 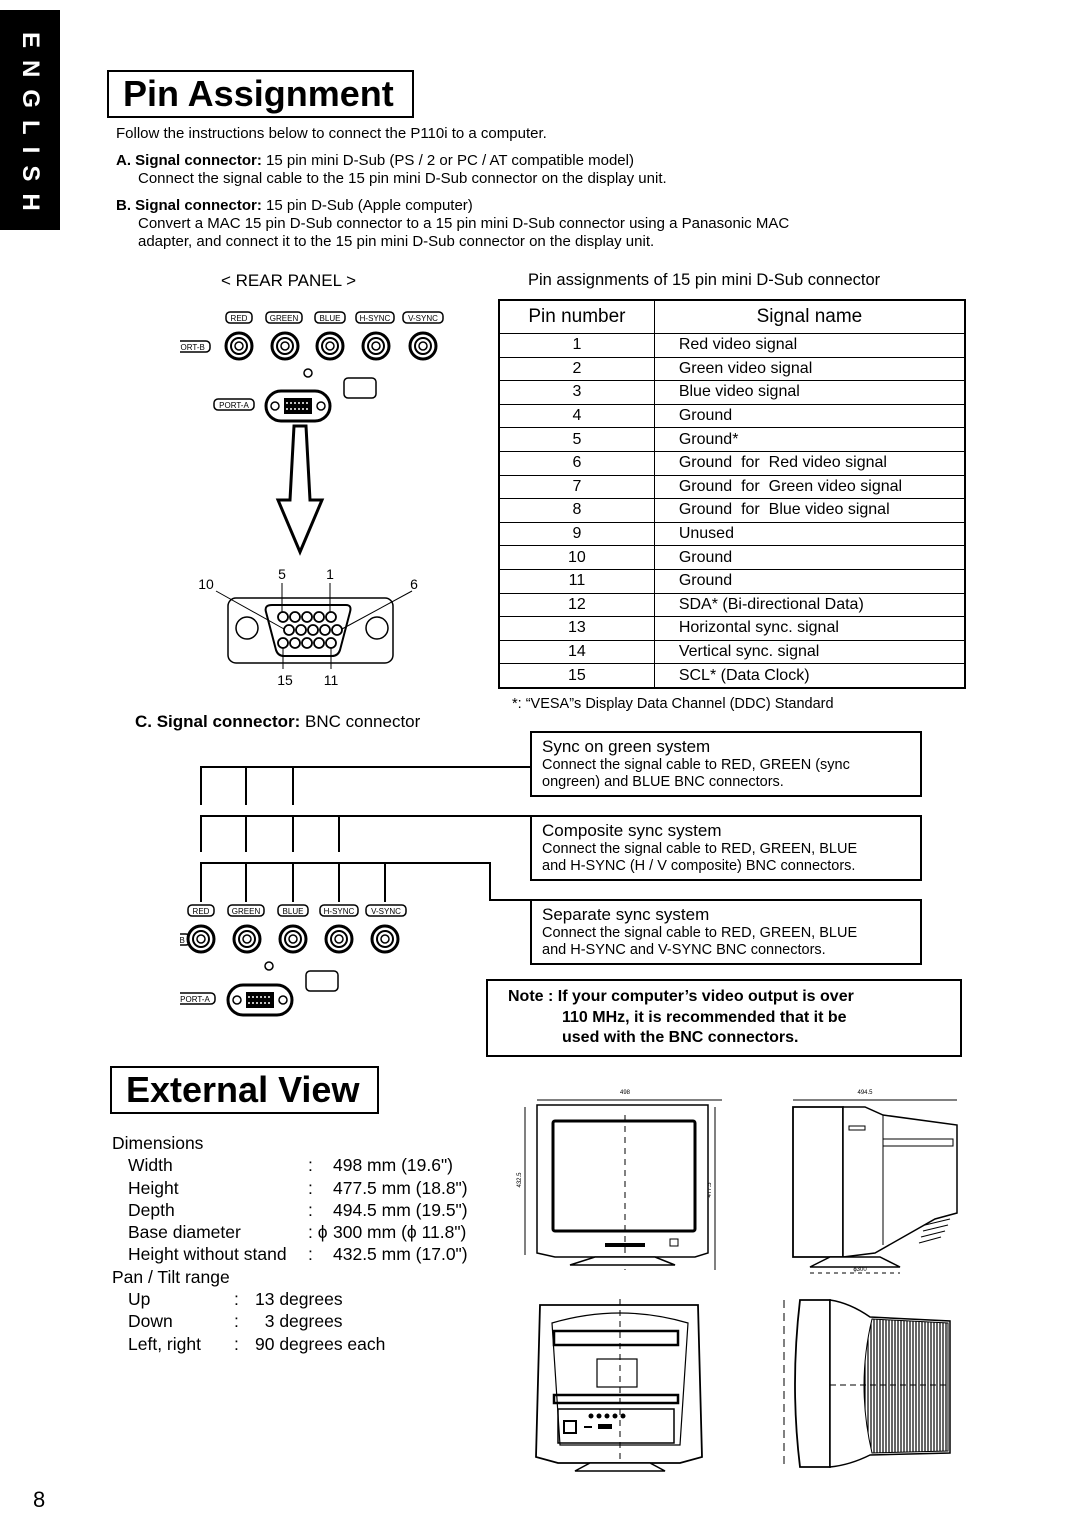 What do you see at coordinates (809, 392) in the screenshot?
I see `signal-name-cell: Blue video signal` at bounding box center [809, 392].